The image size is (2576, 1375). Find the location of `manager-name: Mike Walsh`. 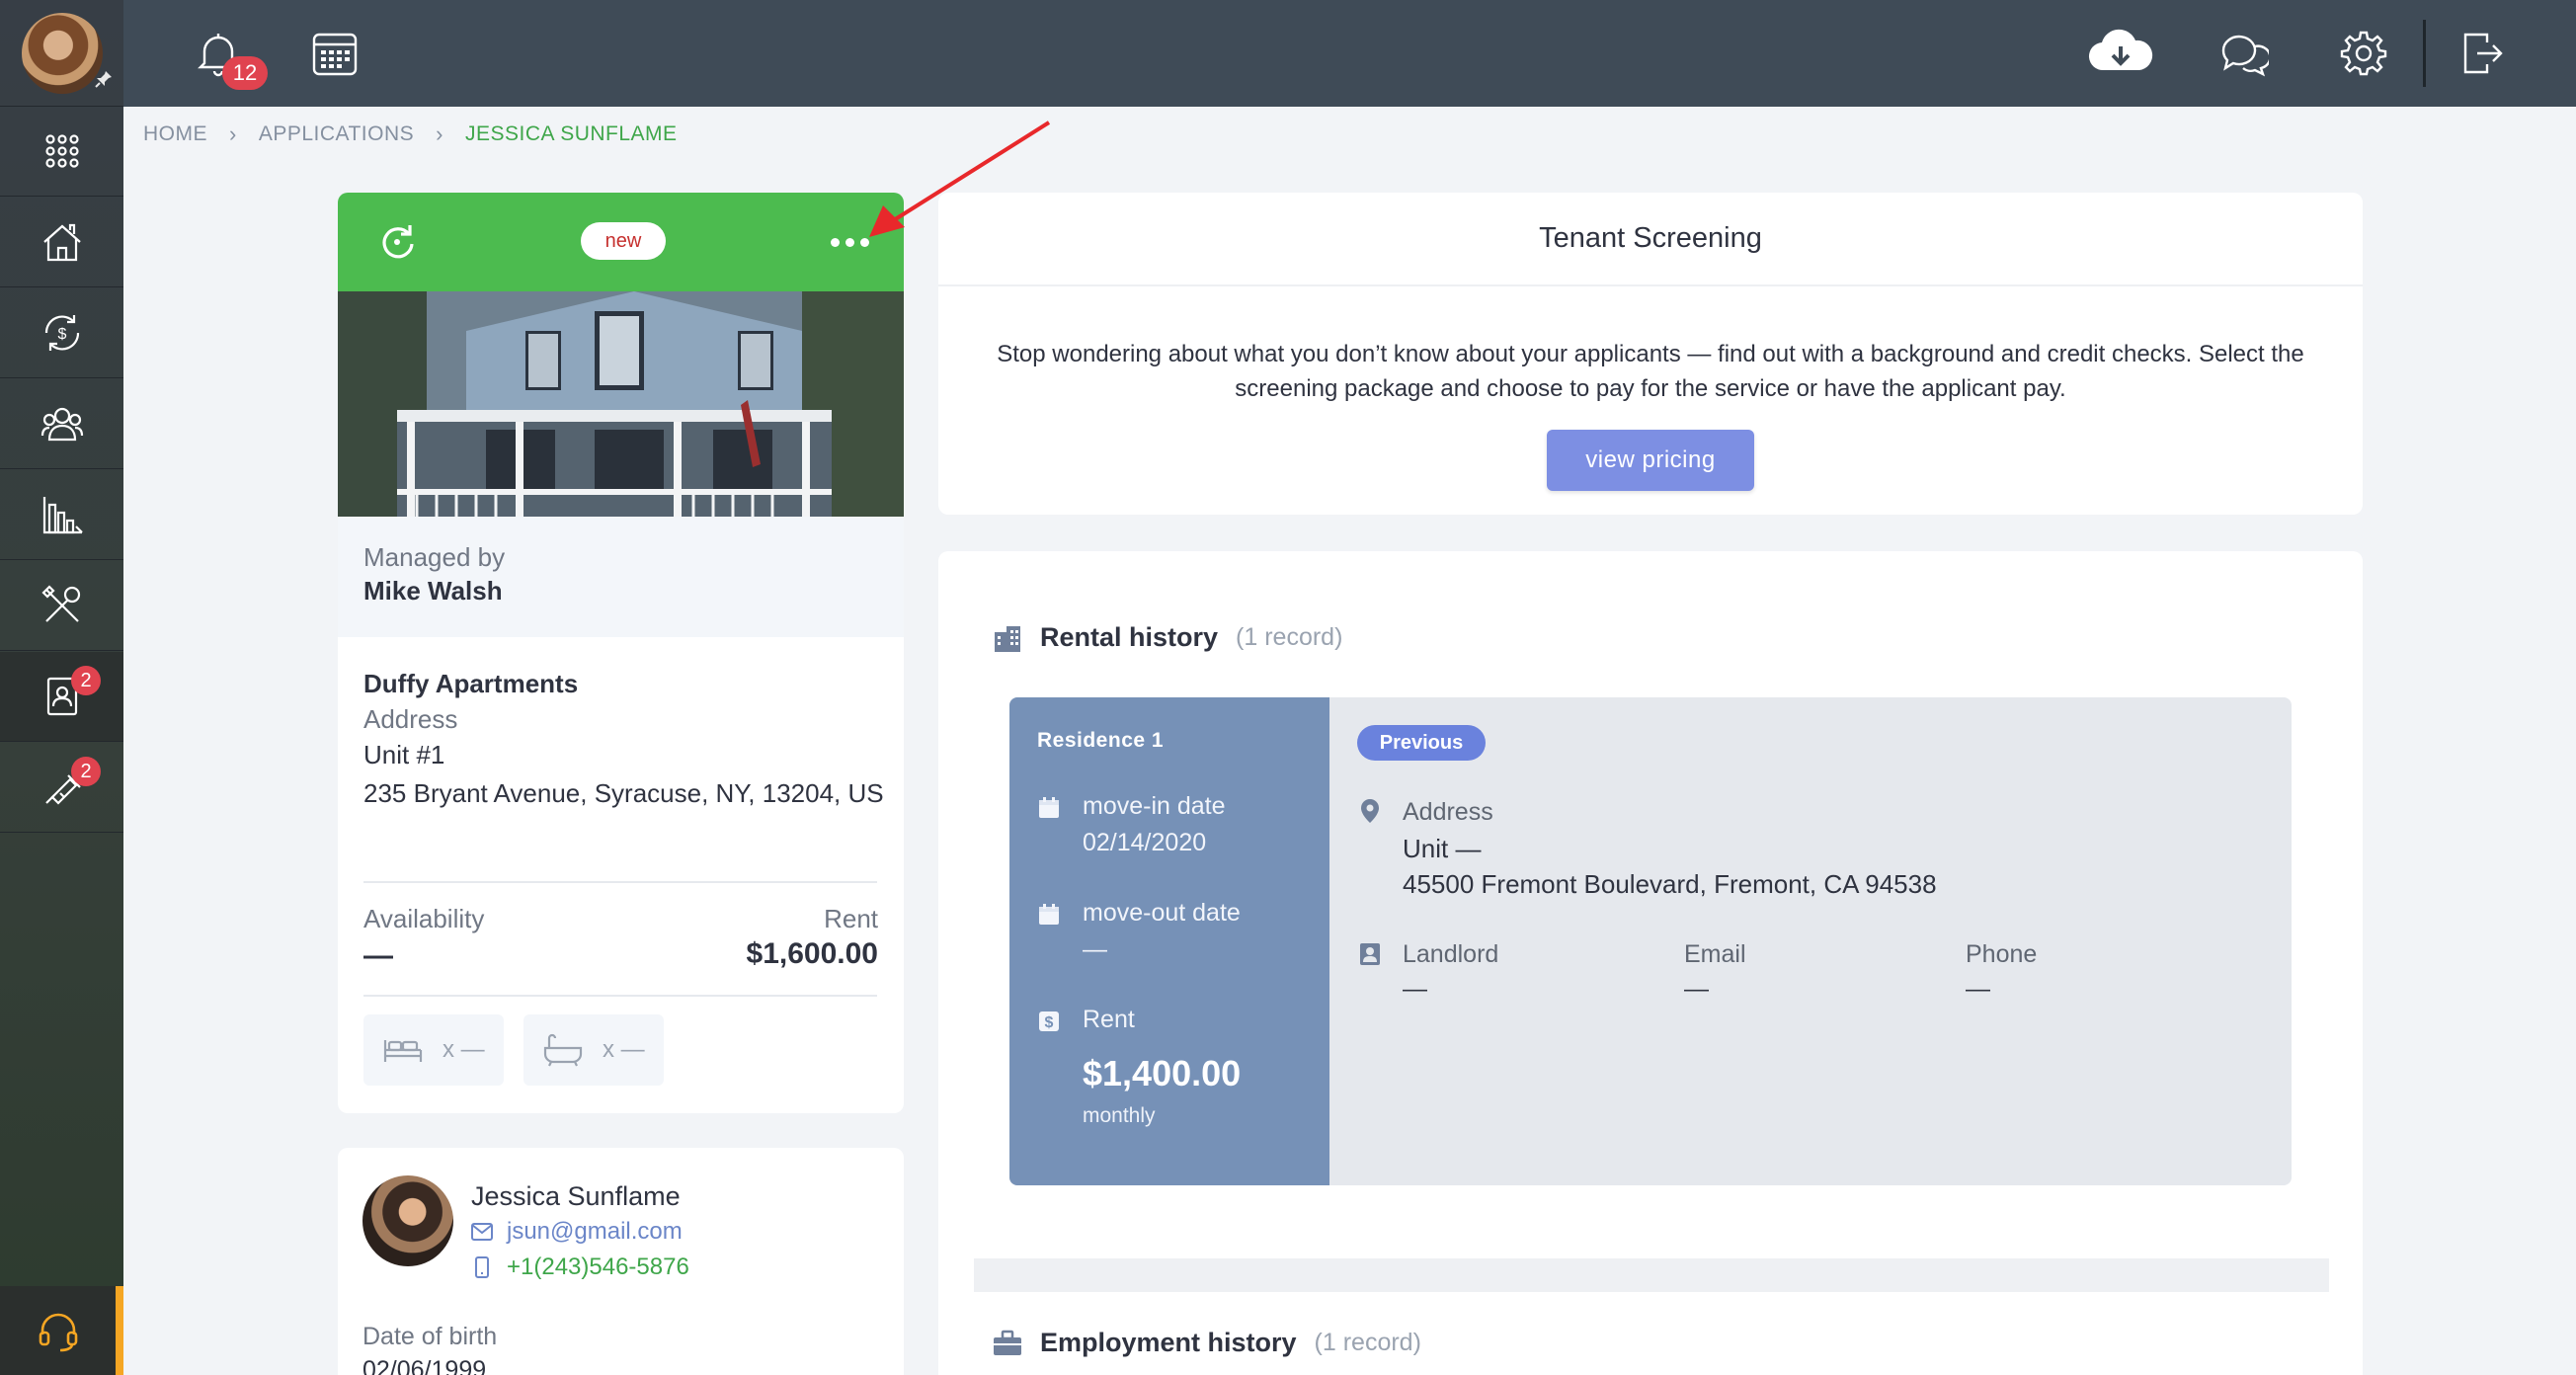

manager-name: Mike Walsh is located at coordinates (433, 591).